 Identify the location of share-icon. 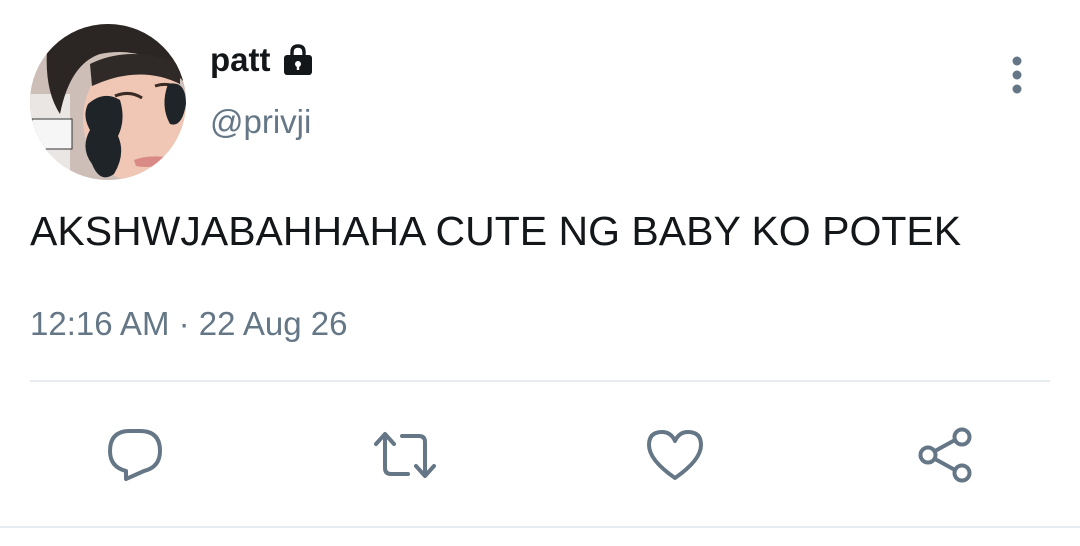
(945, 455).